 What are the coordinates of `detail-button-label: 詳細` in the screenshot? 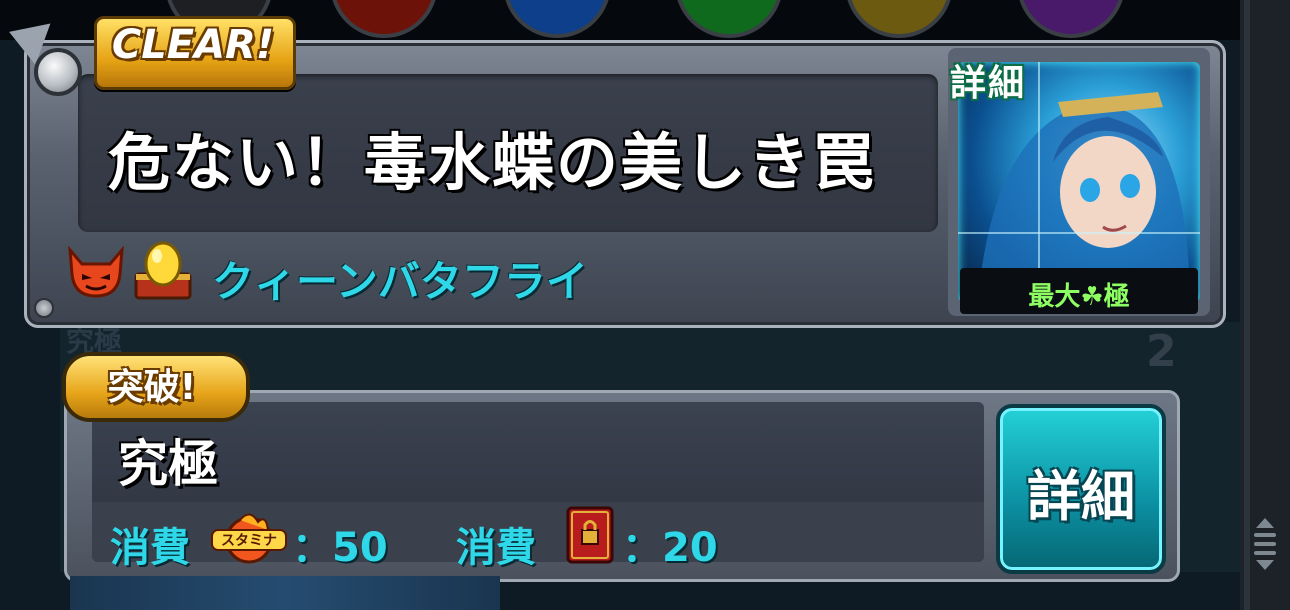 It's located at (1081, 496).